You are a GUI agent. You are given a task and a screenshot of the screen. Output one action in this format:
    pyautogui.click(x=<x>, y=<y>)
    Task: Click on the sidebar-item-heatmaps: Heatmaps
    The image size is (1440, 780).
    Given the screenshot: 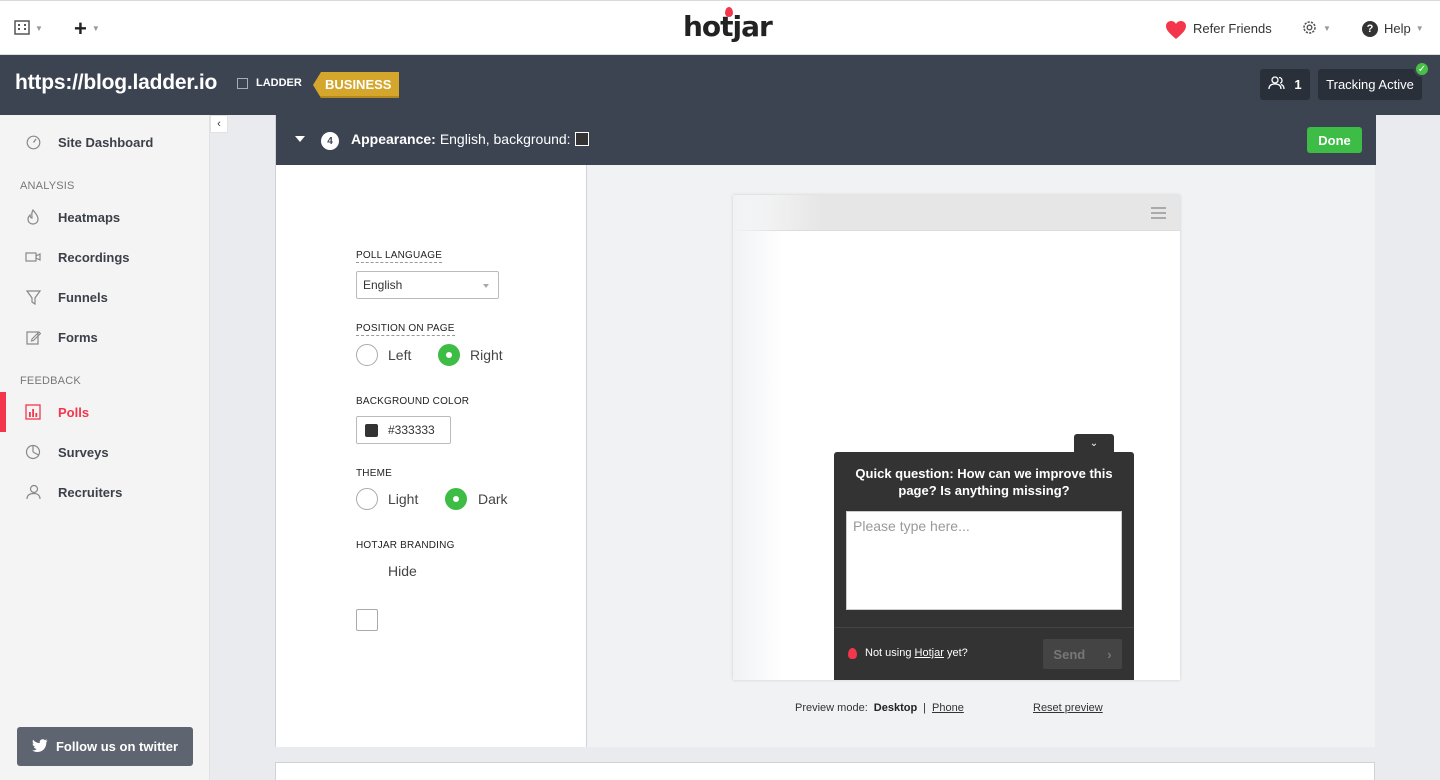 What is the action you would take?
    pyautogui.click(x=104, y=217)
    